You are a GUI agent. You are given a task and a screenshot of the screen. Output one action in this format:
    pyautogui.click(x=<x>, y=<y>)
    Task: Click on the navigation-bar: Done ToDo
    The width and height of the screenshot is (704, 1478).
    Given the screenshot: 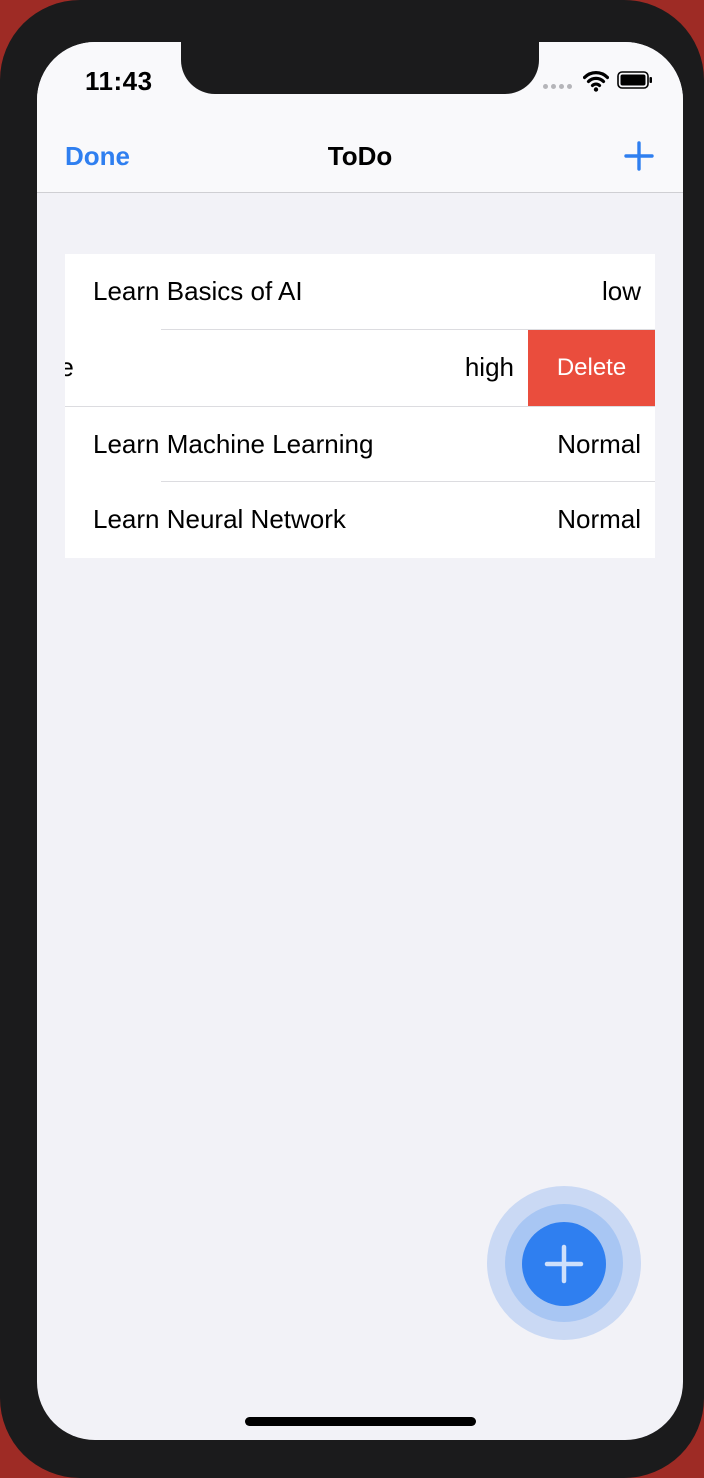 What is the action you would take?
    pyautogui.click(x=360, y=163)
    